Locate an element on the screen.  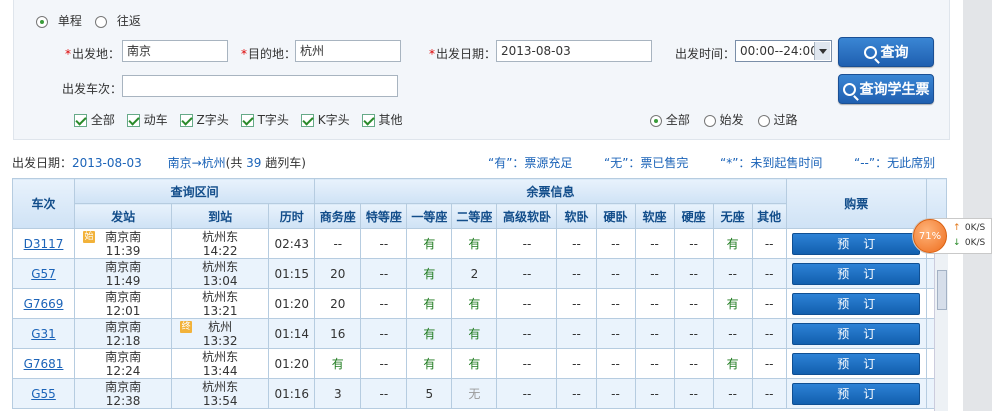
station-filter-all: 全部 is located at coordinates (670, 119).